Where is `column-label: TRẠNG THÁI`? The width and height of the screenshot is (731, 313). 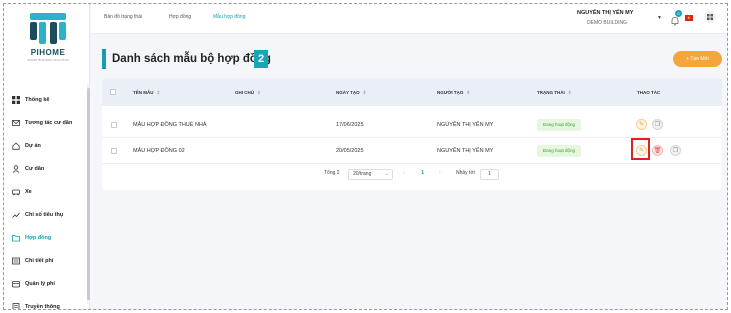
column-label: TRẠNG THÁI is located at coordinates (551, 92).